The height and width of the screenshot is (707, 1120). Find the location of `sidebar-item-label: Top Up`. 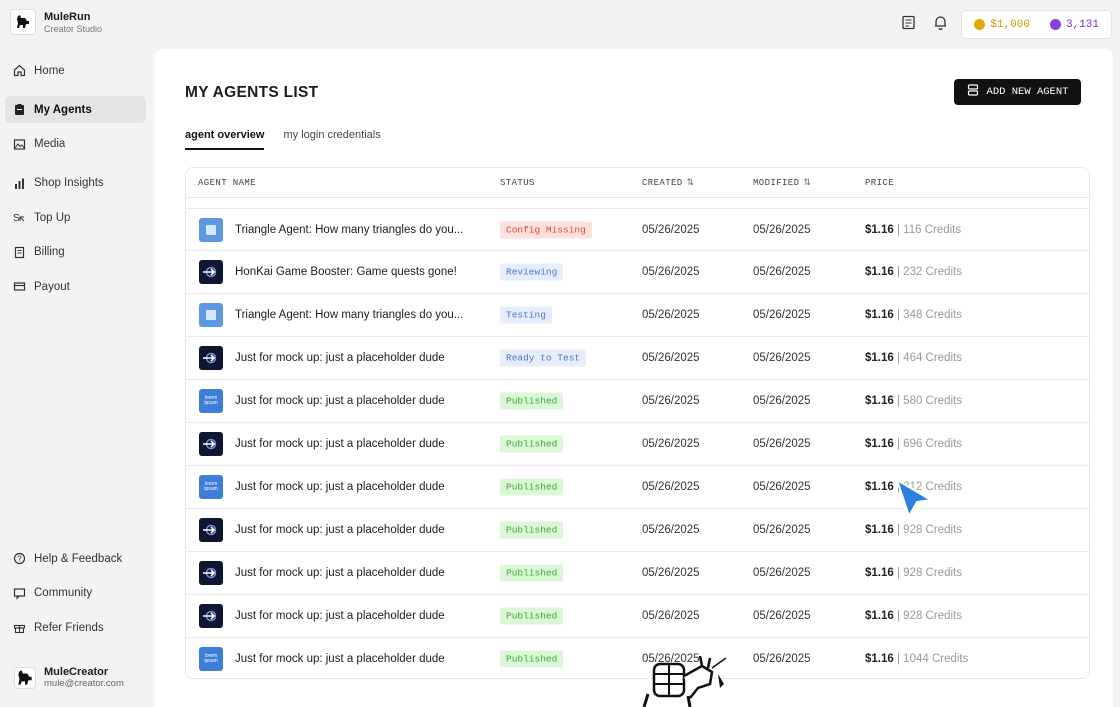

sidebar-item-label: Top Up is located at coordinates (52, 217).